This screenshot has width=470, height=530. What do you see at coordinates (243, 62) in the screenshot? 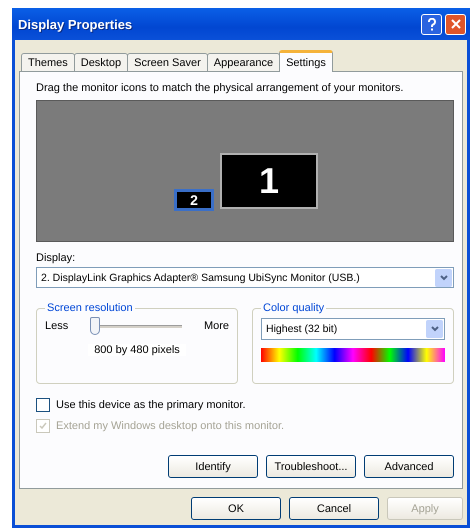
I see `tab: Appearance` at bounding box center [243, 62].